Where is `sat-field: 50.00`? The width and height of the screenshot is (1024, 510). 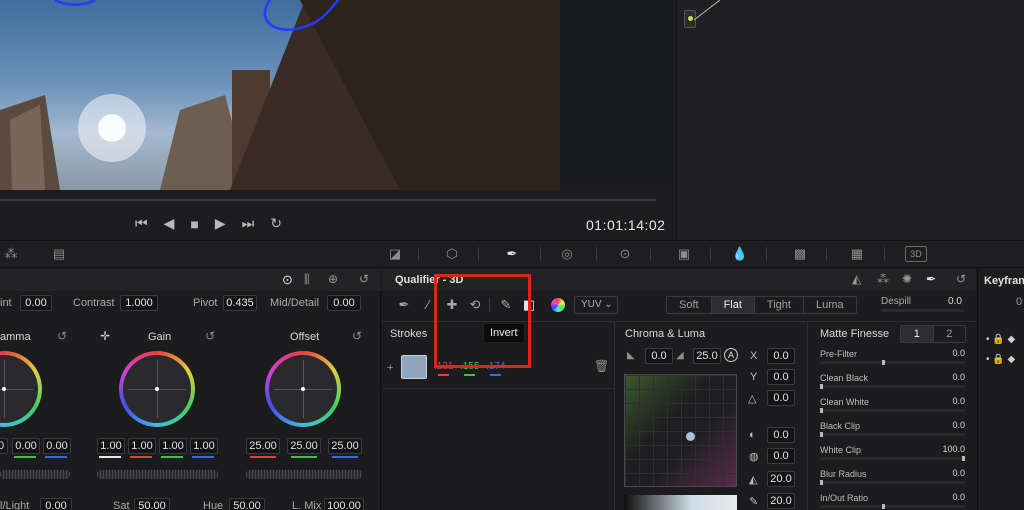 sat-field: 50.00 is located at coordinates (152, 504).